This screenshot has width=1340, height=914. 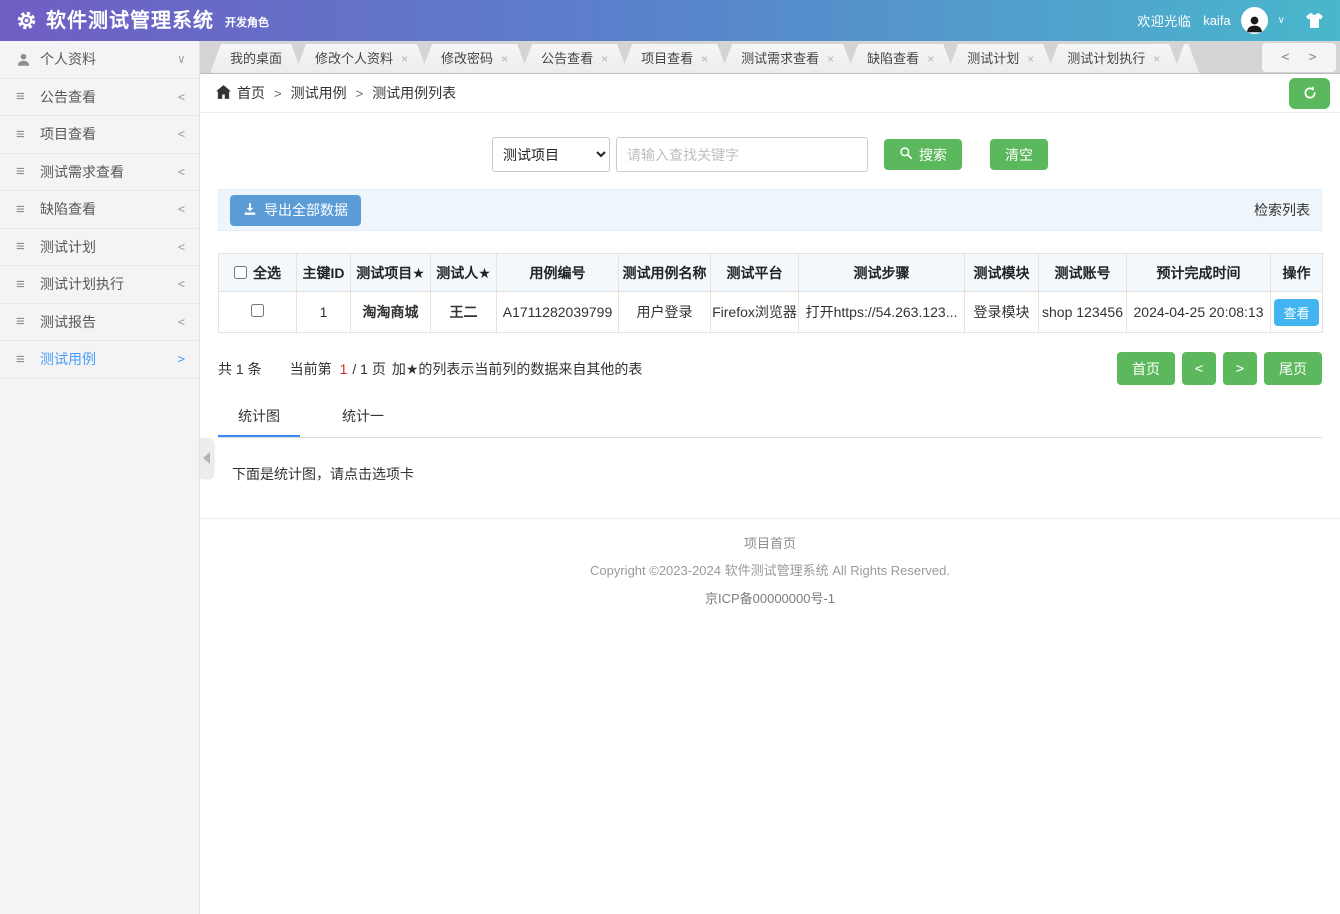 I want to click on top-header: 软件测试管理系统 开发角色 欢迎光临 kaifa ∨, so click(x=670, y=20).